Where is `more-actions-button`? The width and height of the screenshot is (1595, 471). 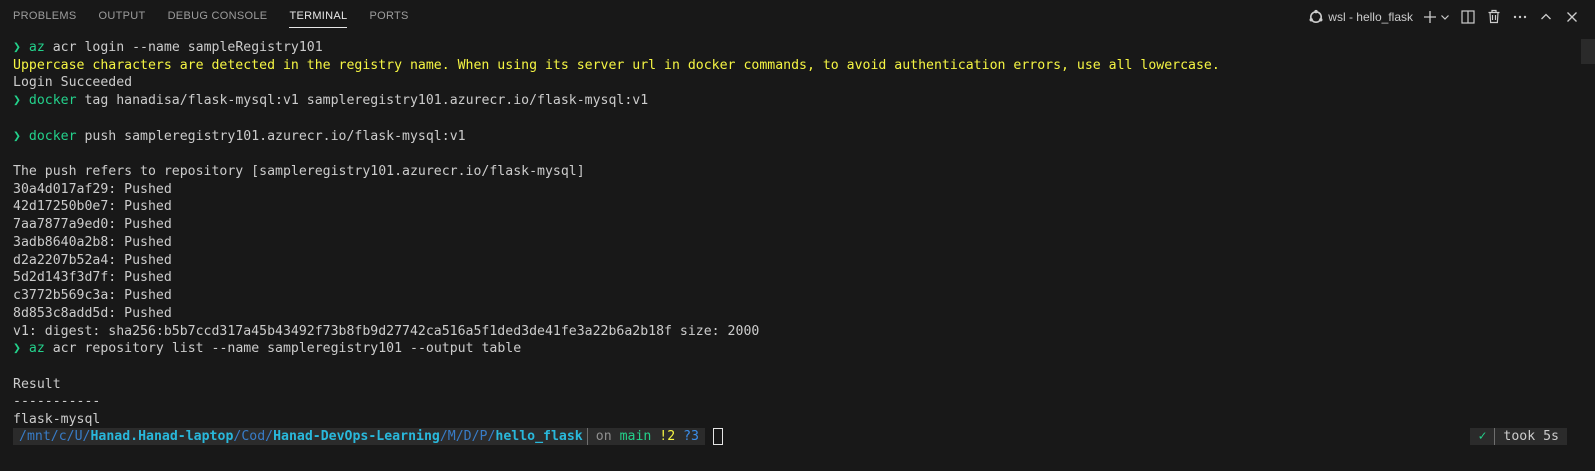 more-actions-button is located at coordinates (1520, 17).